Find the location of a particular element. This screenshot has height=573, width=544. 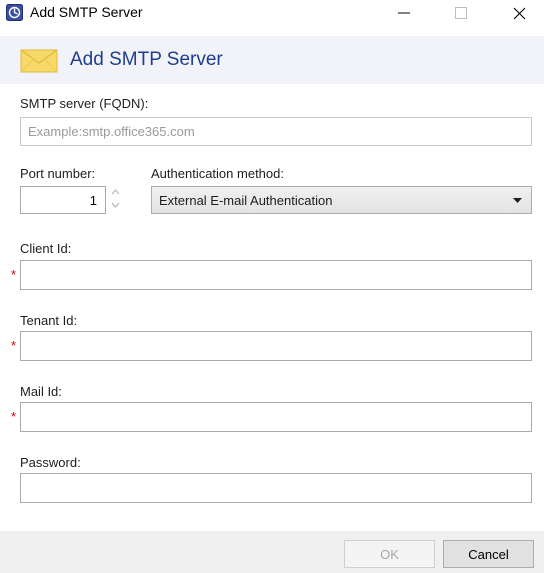

port-number-input is located at coordinates (63, 200).